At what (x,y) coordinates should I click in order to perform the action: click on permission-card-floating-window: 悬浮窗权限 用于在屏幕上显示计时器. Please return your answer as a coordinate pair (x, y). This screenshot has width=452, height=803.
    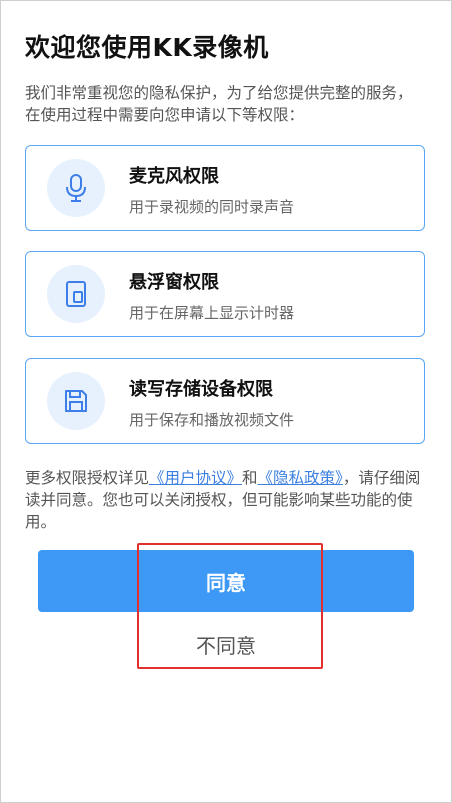
    Looking at the image, I should click on (225, 294).